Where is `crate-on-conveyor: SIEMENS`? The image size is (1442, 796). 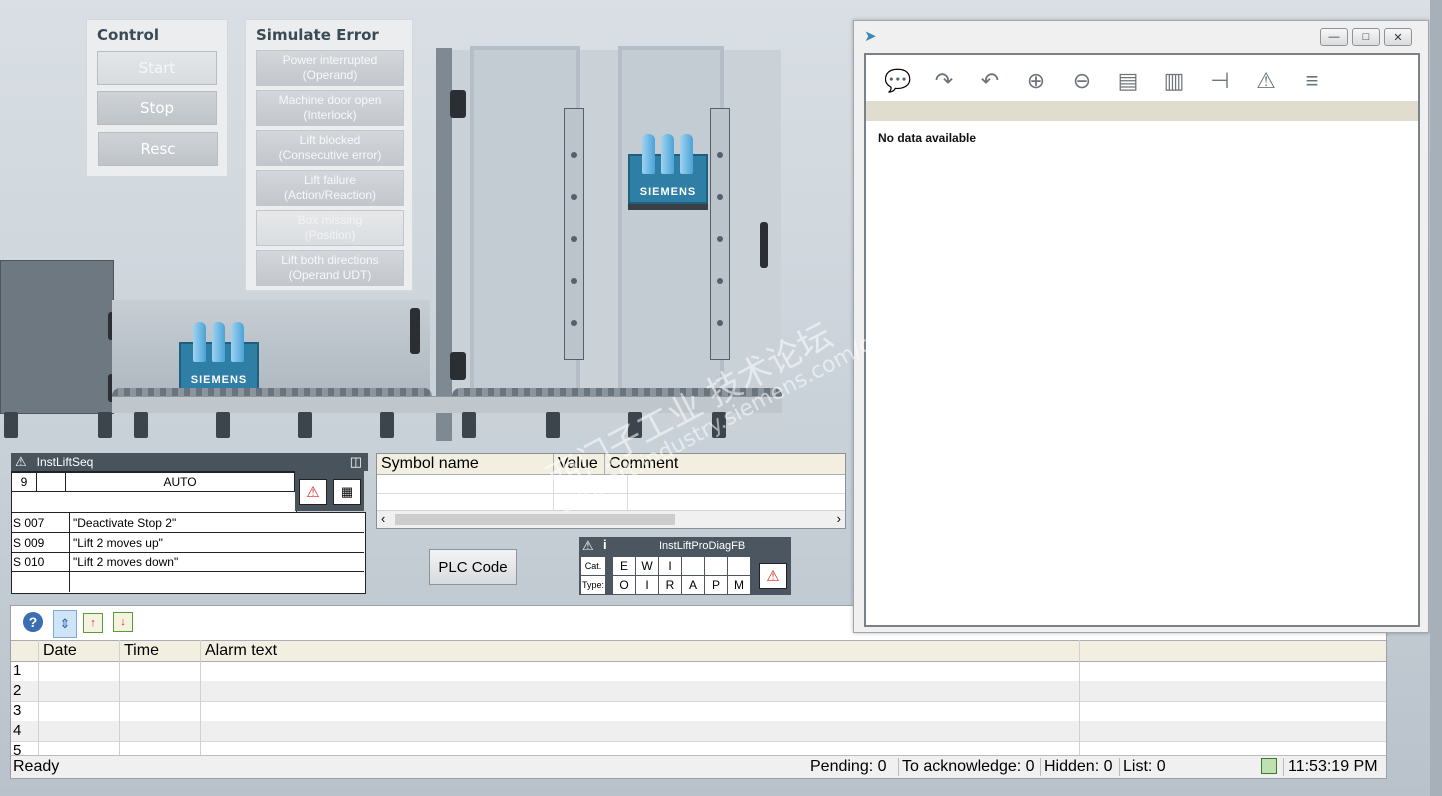
crate-on-conveyor: SIEMENS is located at coordinates (219, 357).